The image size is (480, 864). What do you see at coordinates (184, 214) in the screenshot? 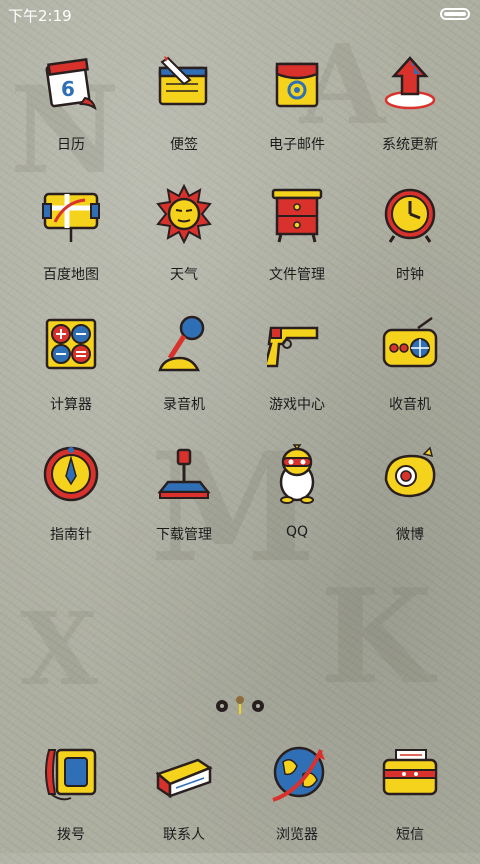
I see `weather-sun-icon` at bounding box center [184, 214].